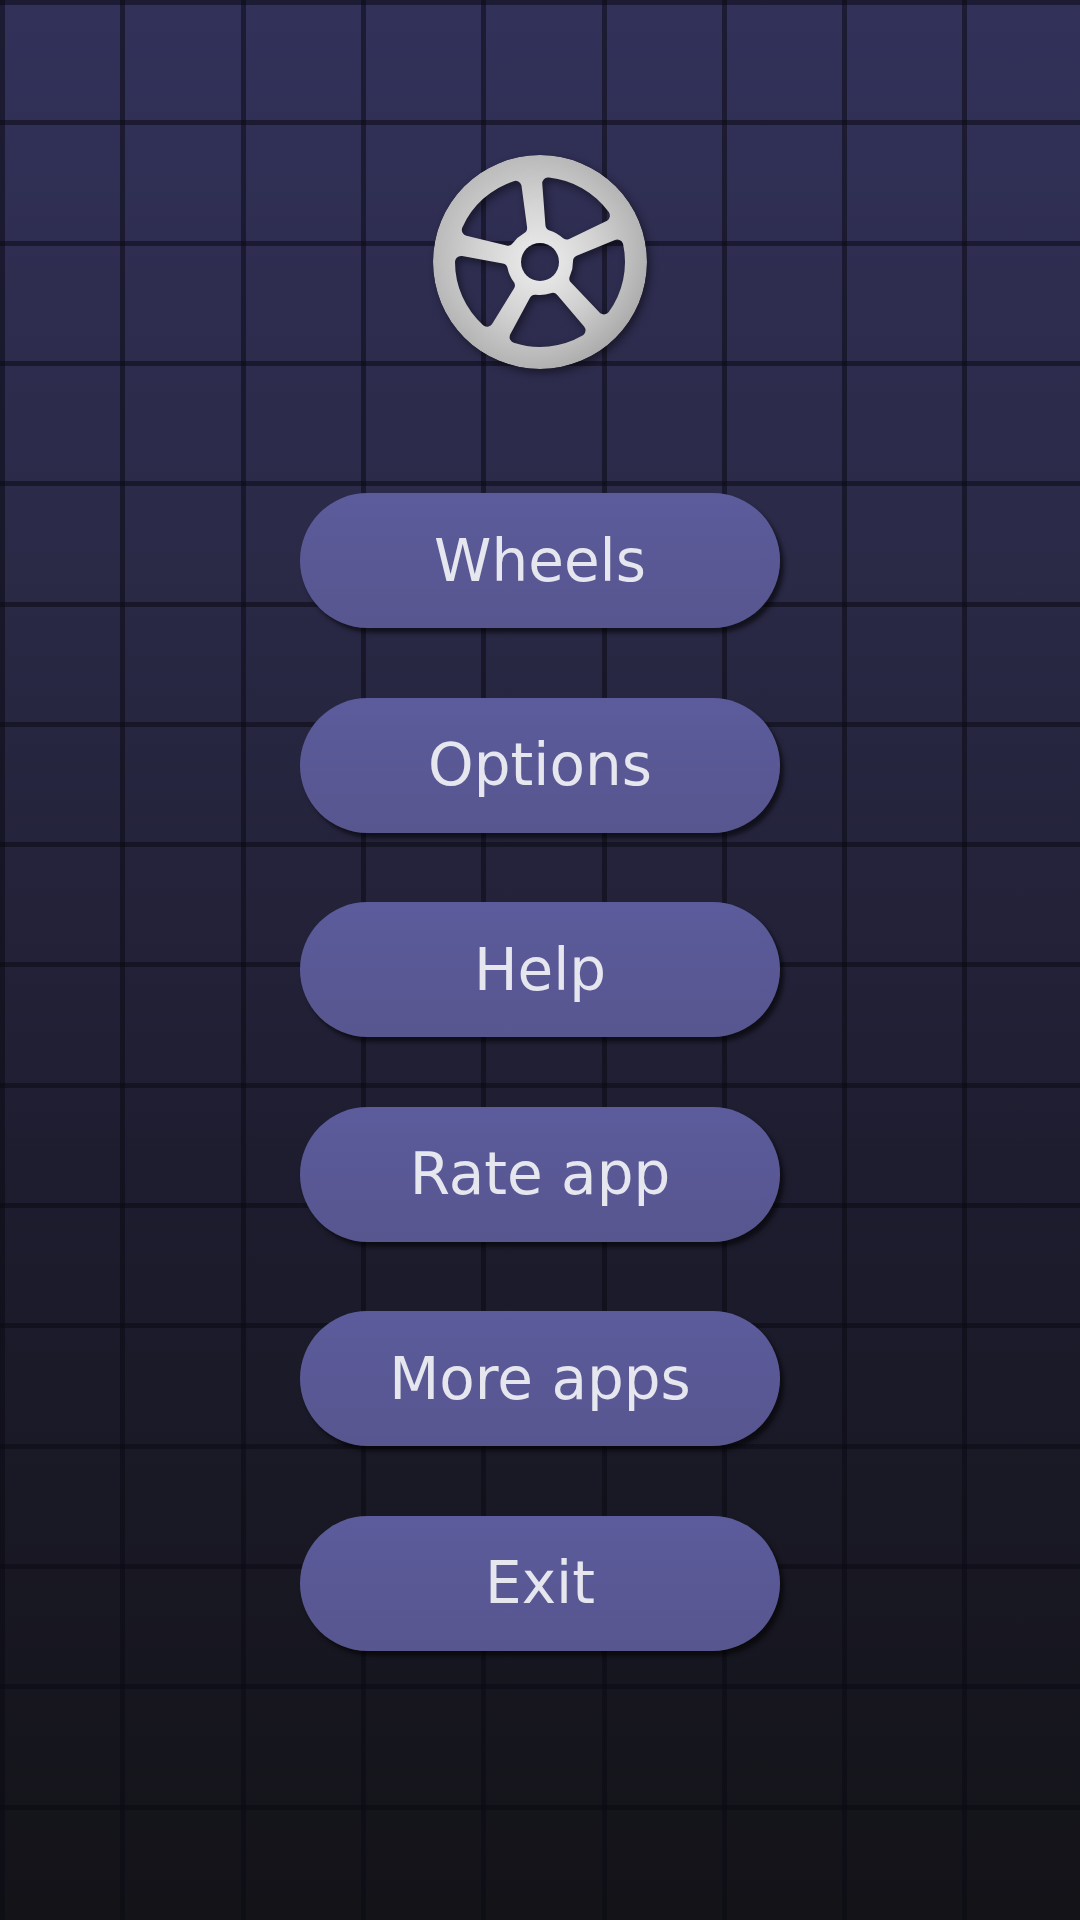 This screenshot has width=1080, height=1920. What do you see at coordinates (540, 970) in the screenshot?
I see `menu-button: Help` at bounding box center [540, 970].